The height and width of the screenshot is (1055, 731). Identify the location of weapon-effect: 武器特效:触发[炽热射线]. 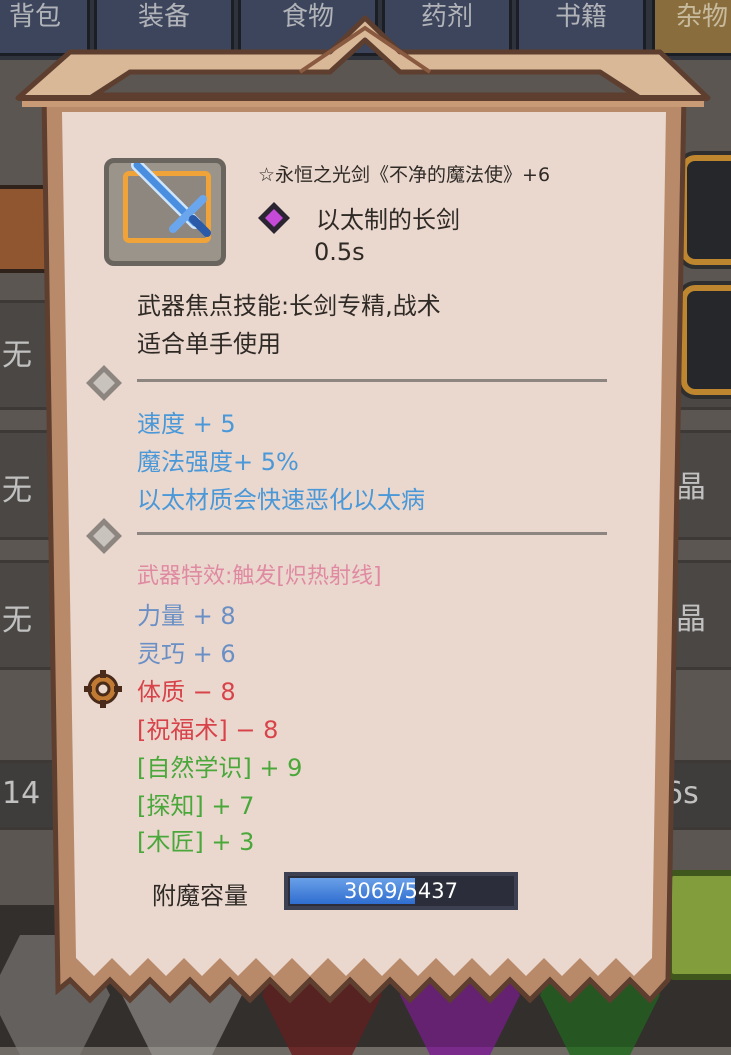
(259, 576).